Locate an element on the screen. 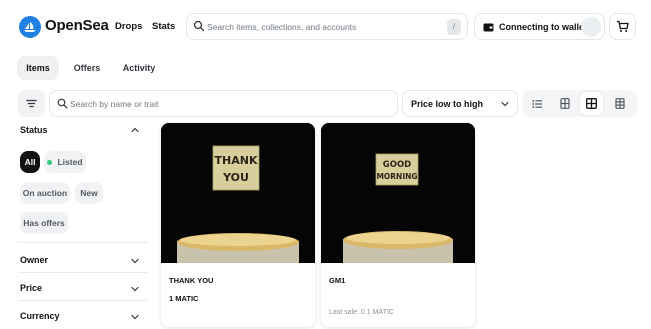 The width and height of the screenshot is (651, 329). item-search-placeholder: Search by name or trait is located at coordinates (114, 104).